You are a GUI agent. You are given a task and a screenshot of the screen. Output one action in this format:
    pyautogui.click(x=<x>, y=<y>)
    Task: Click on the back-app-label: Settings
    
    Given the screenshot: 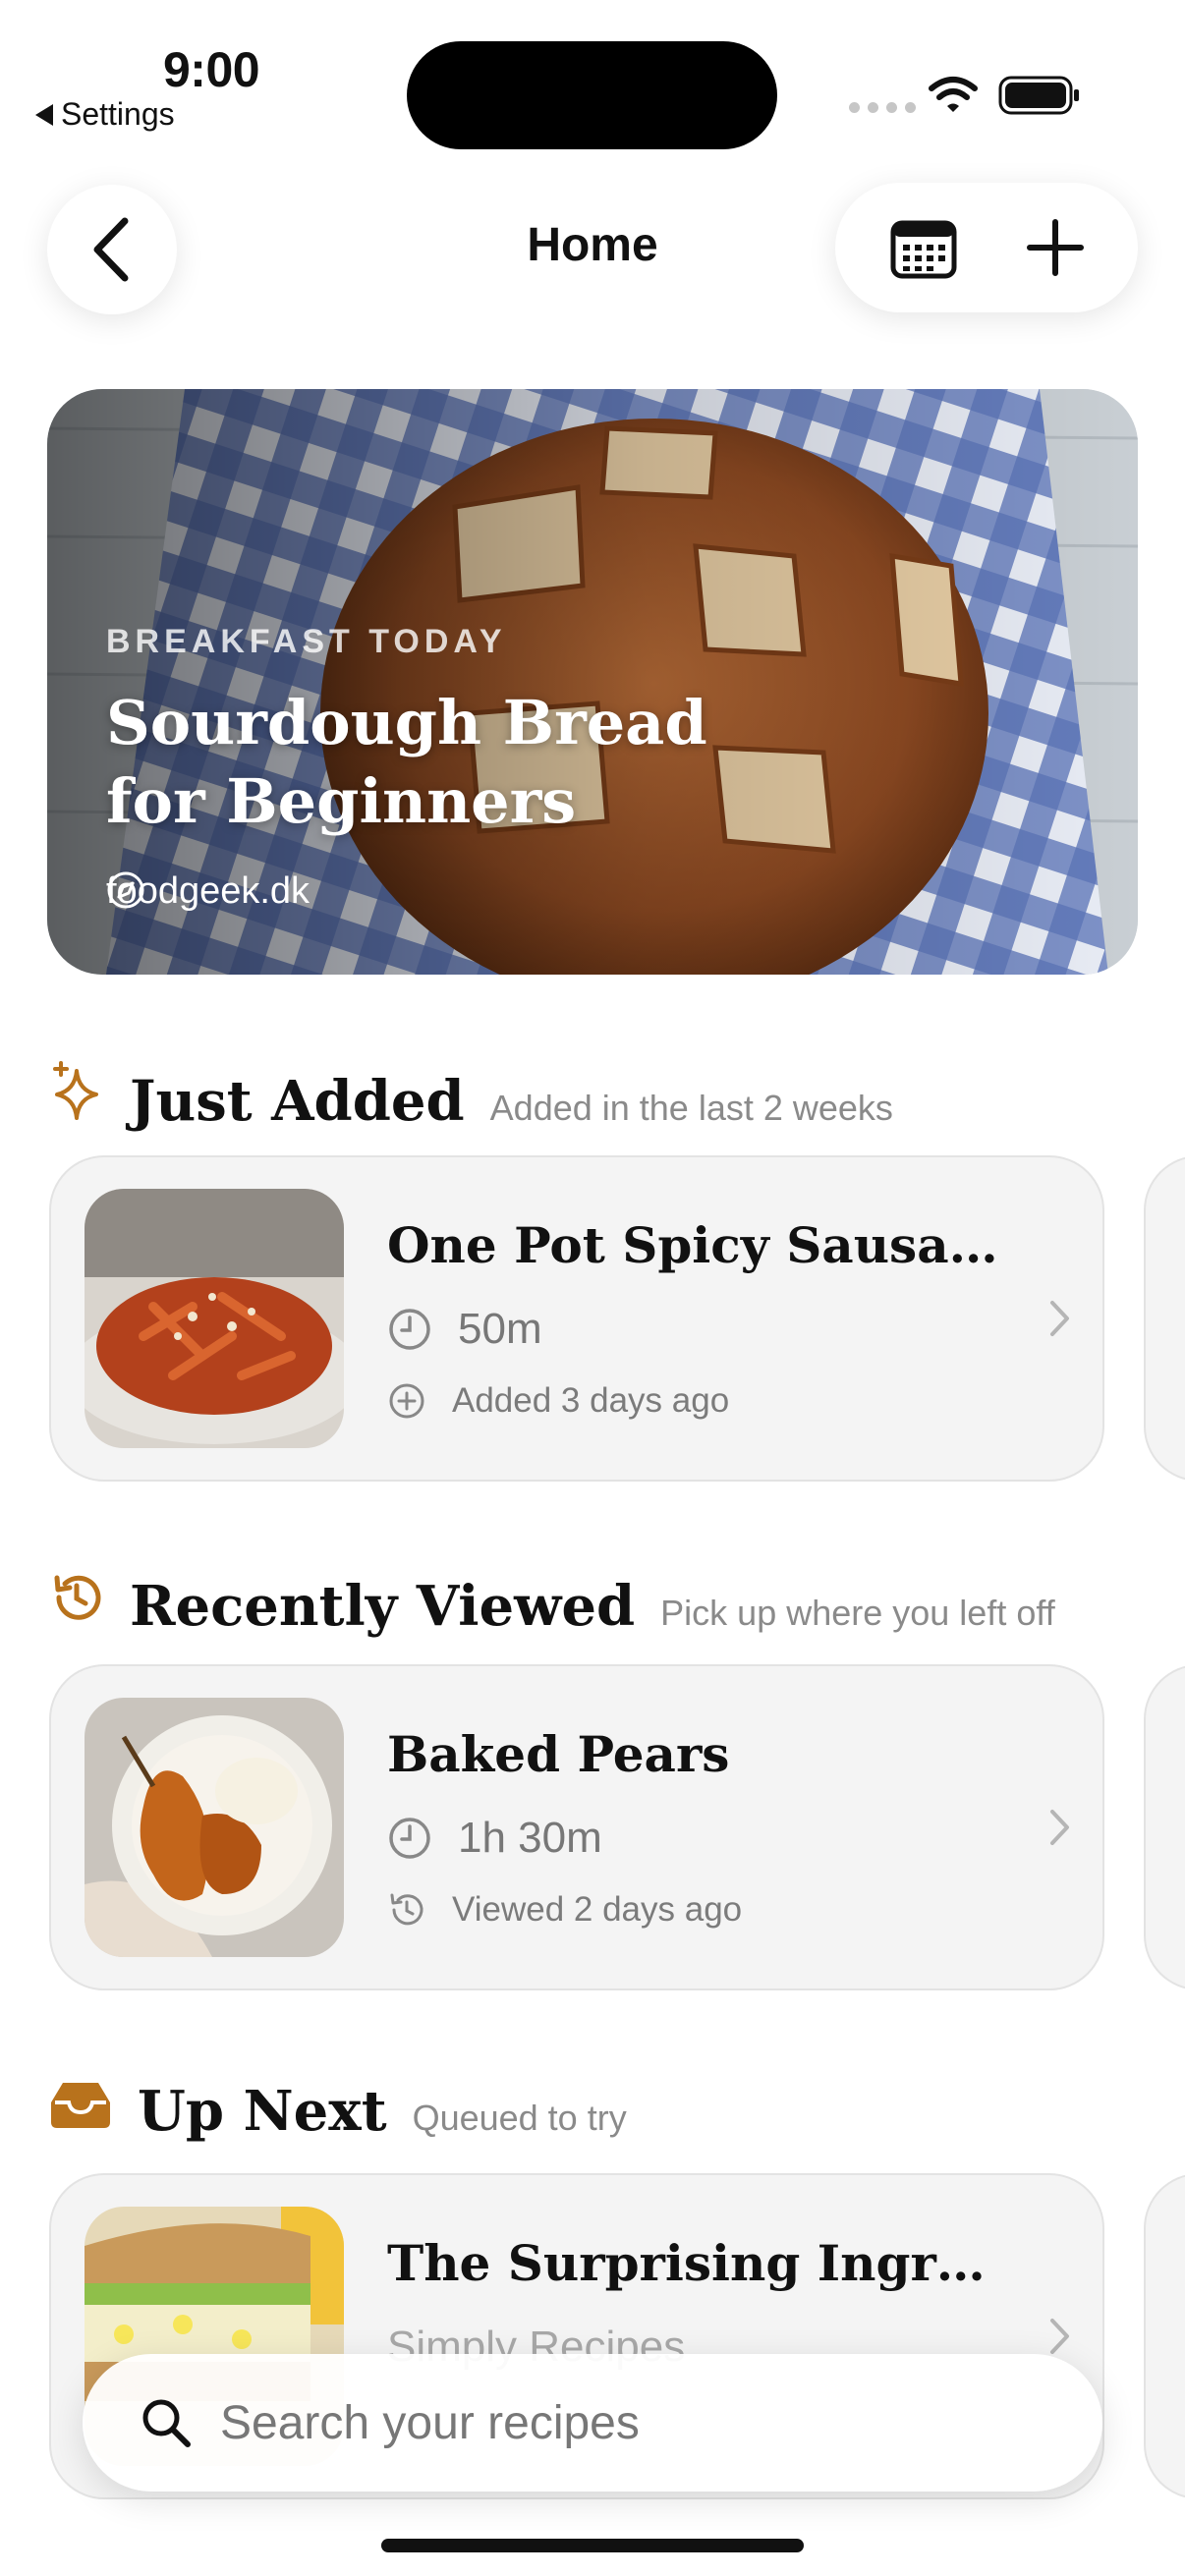 What is the action you would take?
    pyautogui.click(x=118, y=114)
    